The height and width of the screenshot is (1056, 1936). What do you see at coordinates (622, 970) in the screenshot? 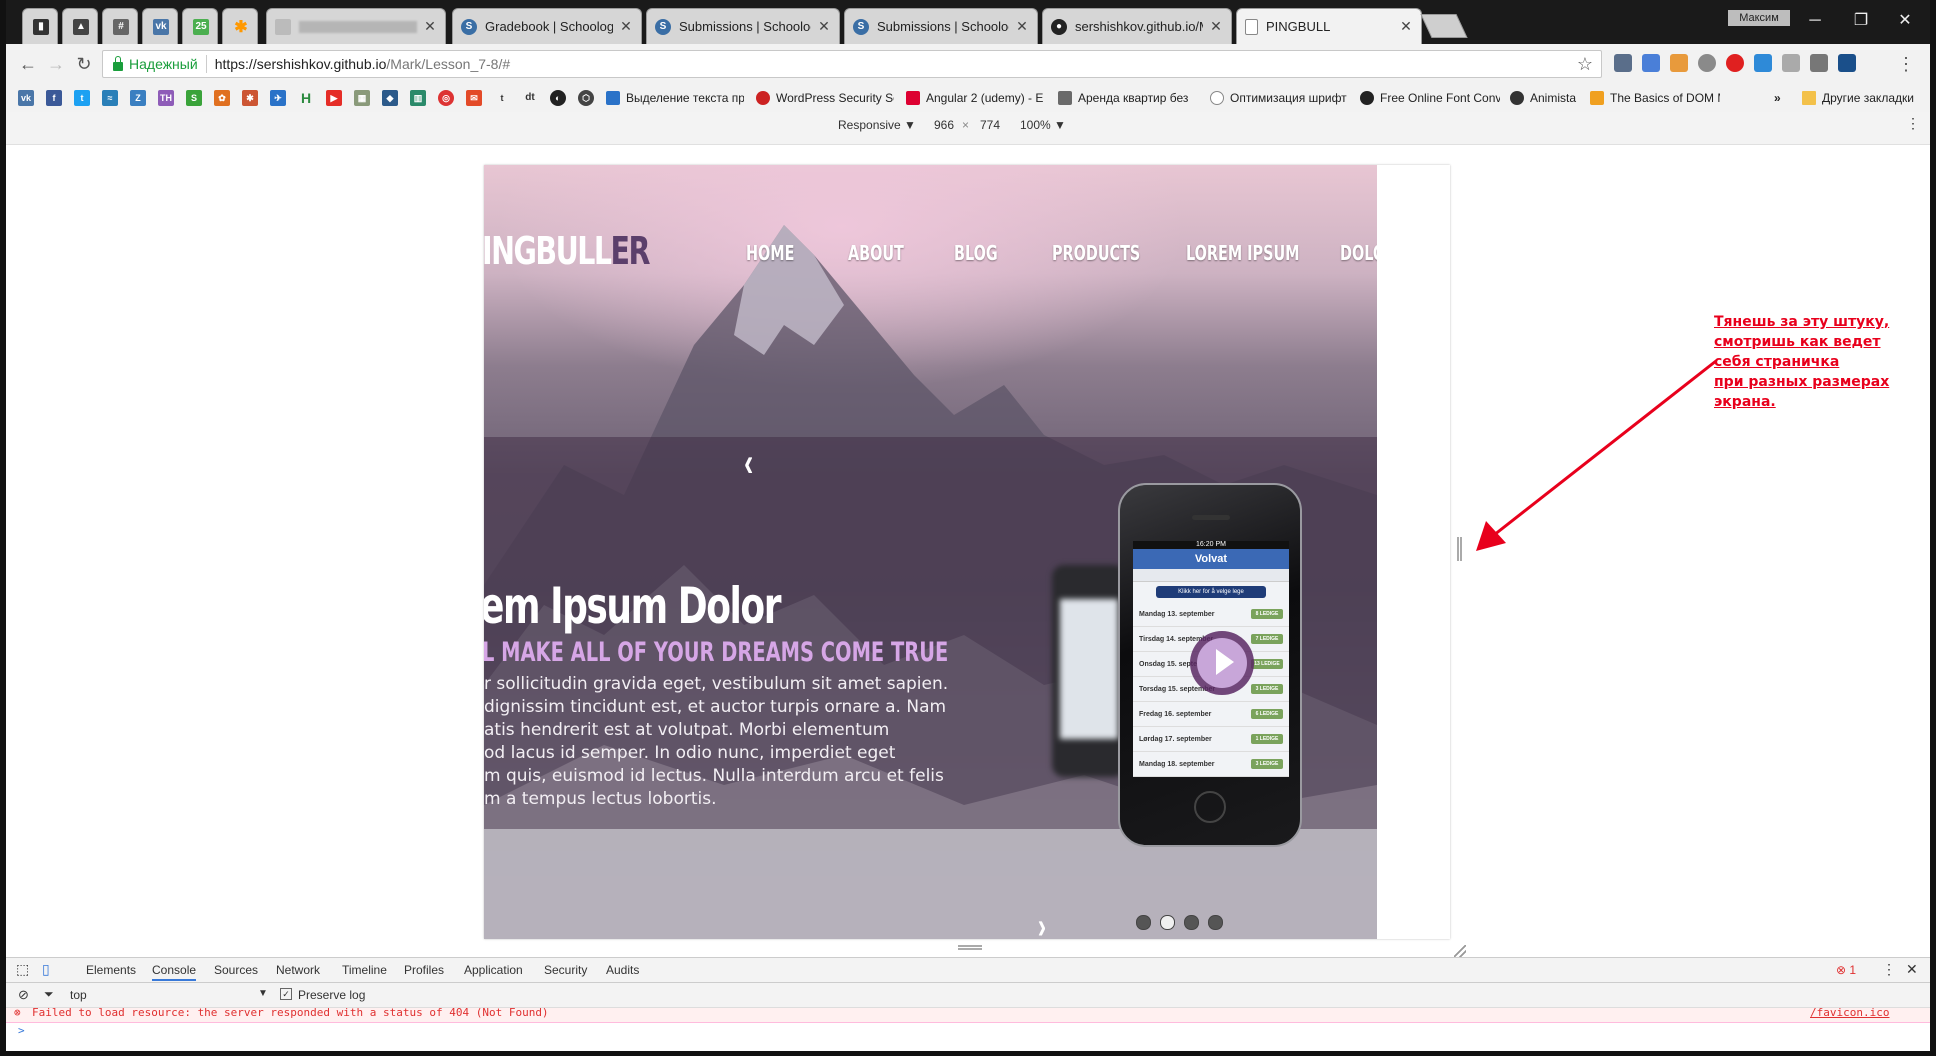
I see `tab-audits: Audits` at bounding box center [622, 970].